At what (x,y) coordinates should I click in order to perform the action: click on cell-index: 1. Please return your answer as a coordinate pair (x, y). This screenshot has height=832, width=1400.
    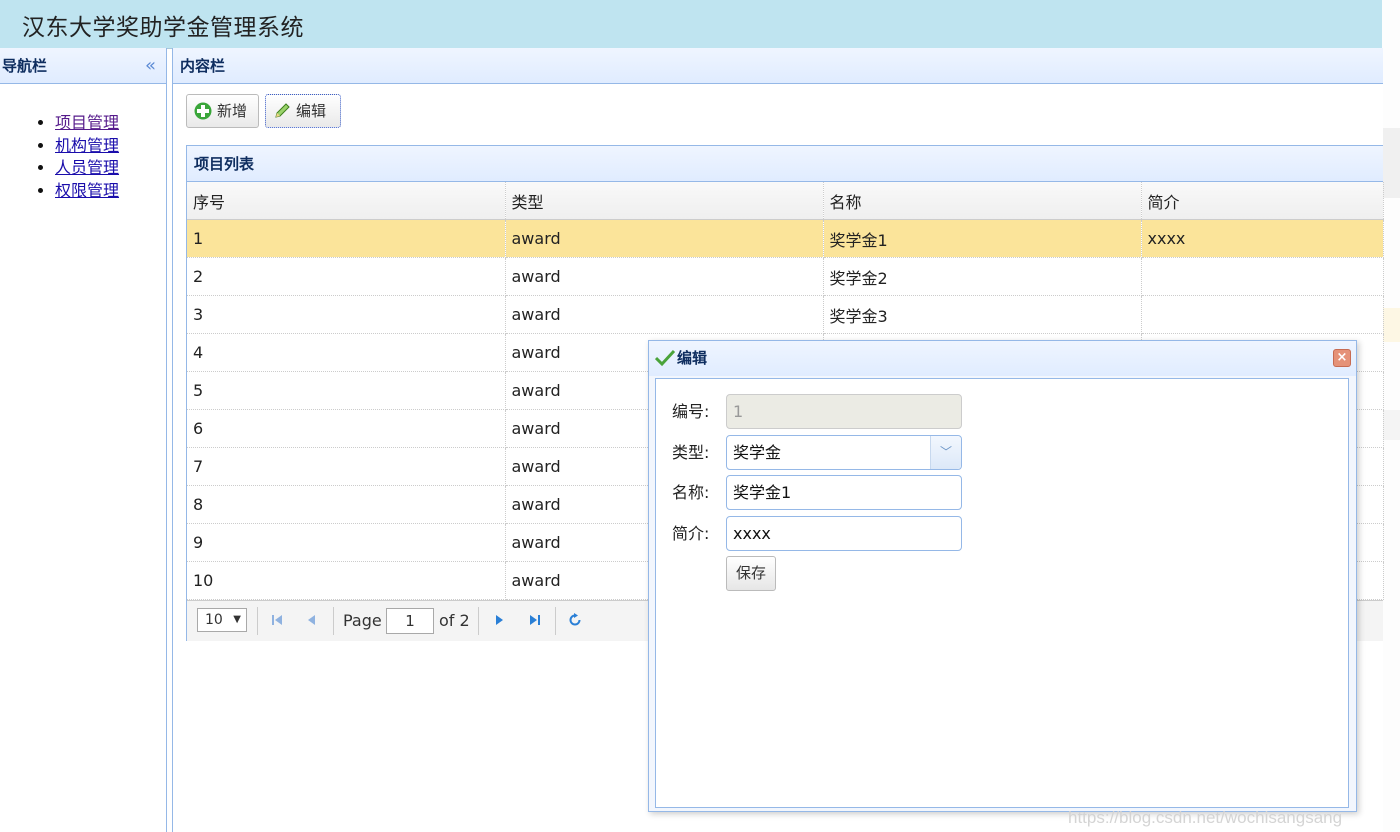
    Looking at the image, I should click on (346, 238).